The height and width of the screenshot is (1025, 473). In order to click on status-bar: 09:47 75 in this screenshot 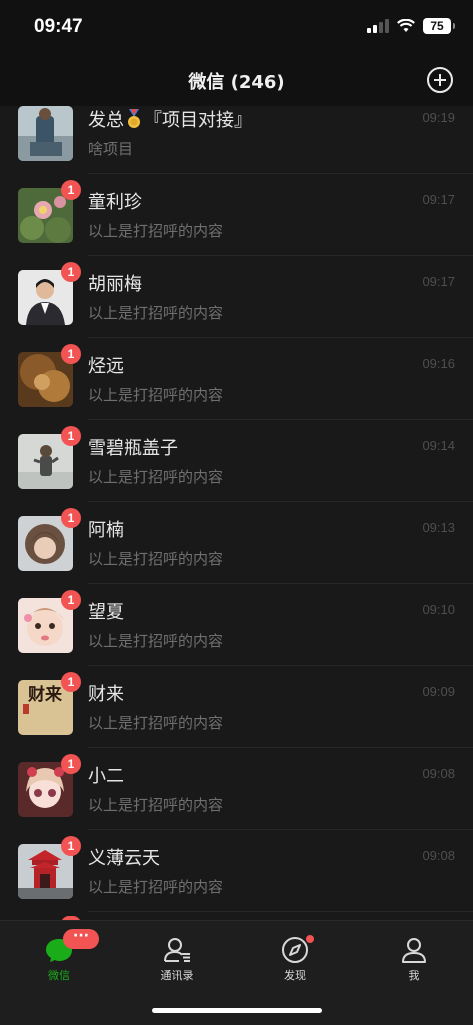, I will do `click(236, 28)`.